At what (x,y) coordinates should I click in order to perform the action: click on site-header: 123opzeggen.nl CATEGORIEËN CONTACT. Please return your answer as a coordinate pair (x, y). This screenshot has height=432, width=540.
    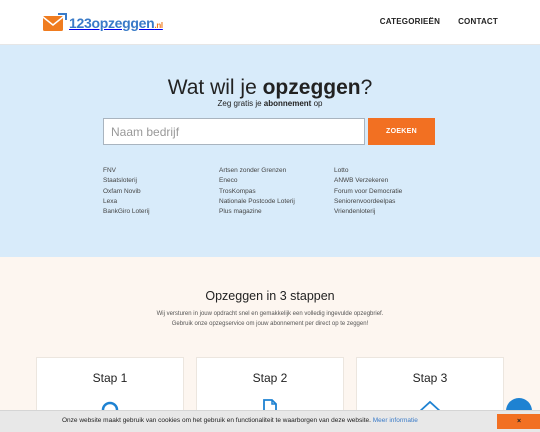
    Looking at the image, I should click on (270, 22).